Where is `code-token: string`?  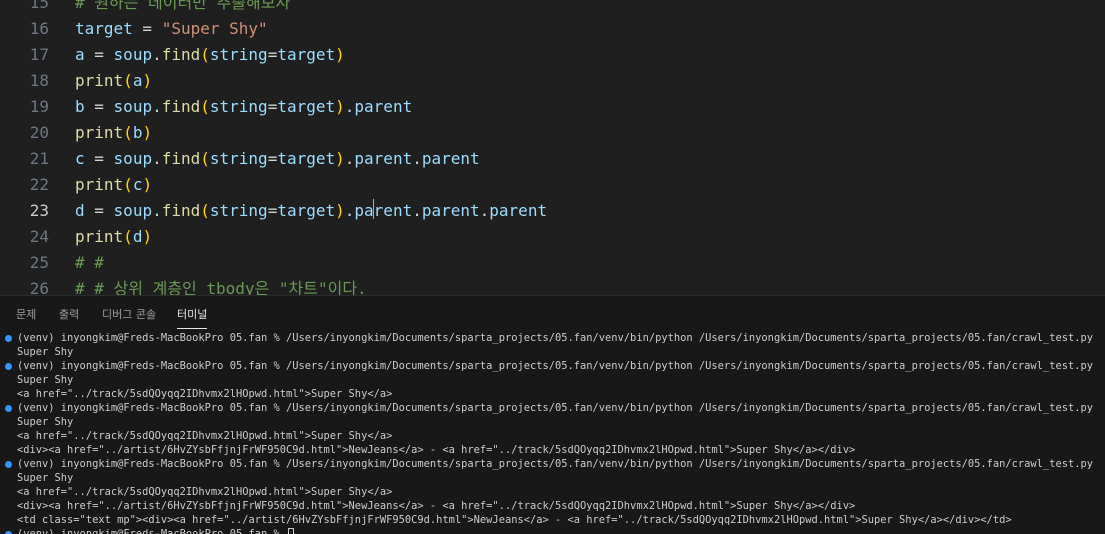 code-token: string is located at coordinates (238, 106).